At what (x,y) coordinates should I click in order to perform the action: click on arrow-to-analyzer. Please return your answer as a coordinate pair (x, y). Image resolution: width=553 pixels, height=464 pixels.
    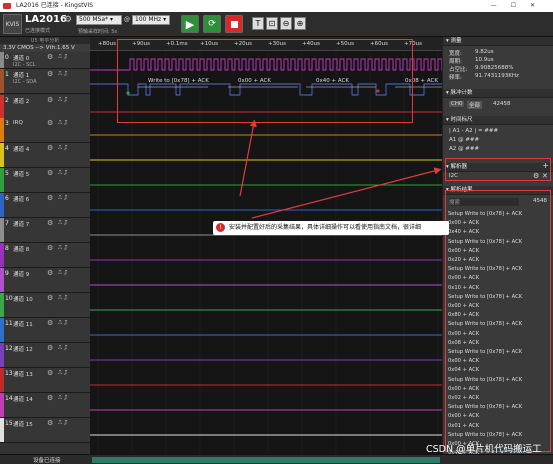
    Looking at the image, I should click on (346, 193).